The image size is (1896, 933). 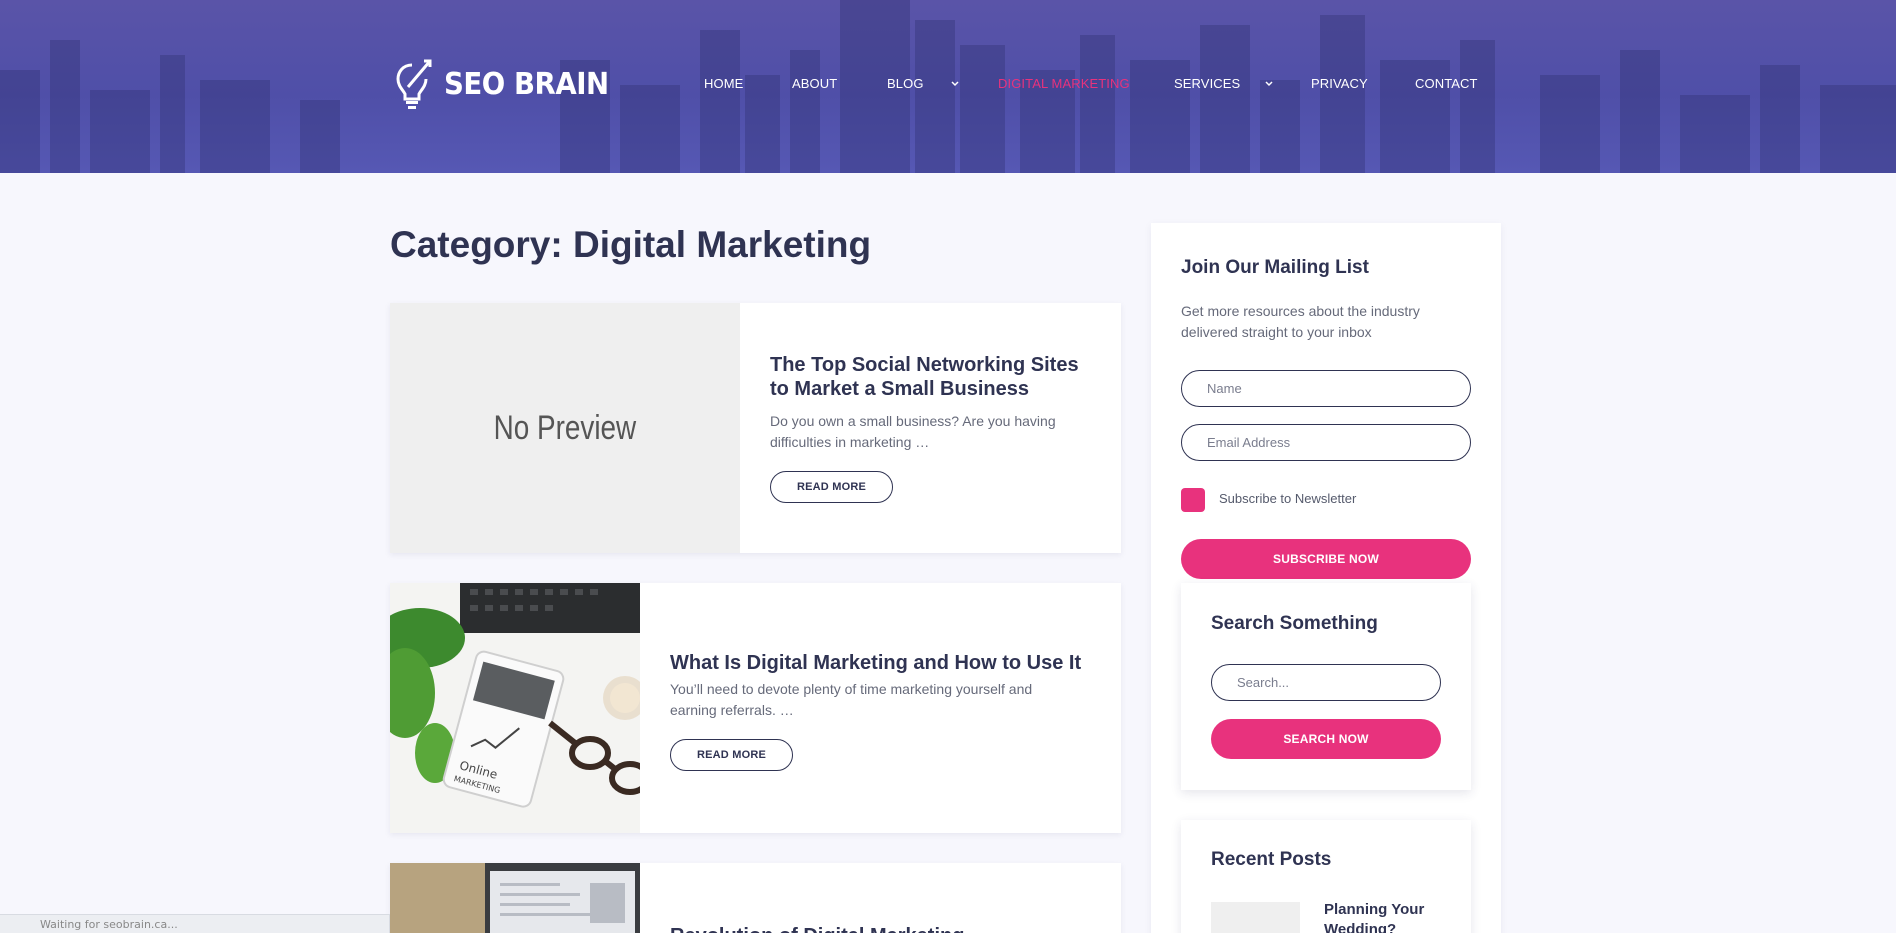 What do you see at coordinates (1326, 739) in the screenshot?
I see `search-button: SEARCH NOW` at bounding box center [1326, 739].